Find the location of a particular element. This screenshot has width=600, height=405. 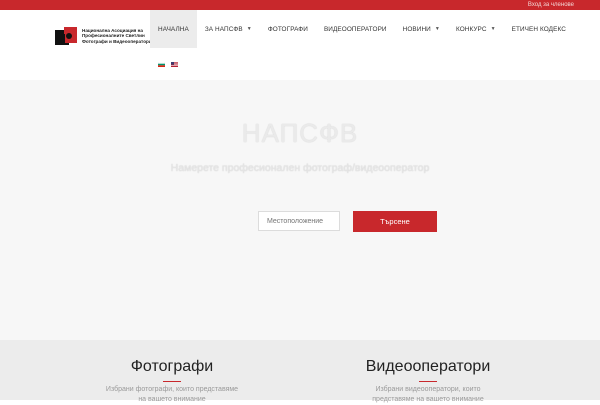

videographers-title: Видеооператори is located at coordinates (428, 367).